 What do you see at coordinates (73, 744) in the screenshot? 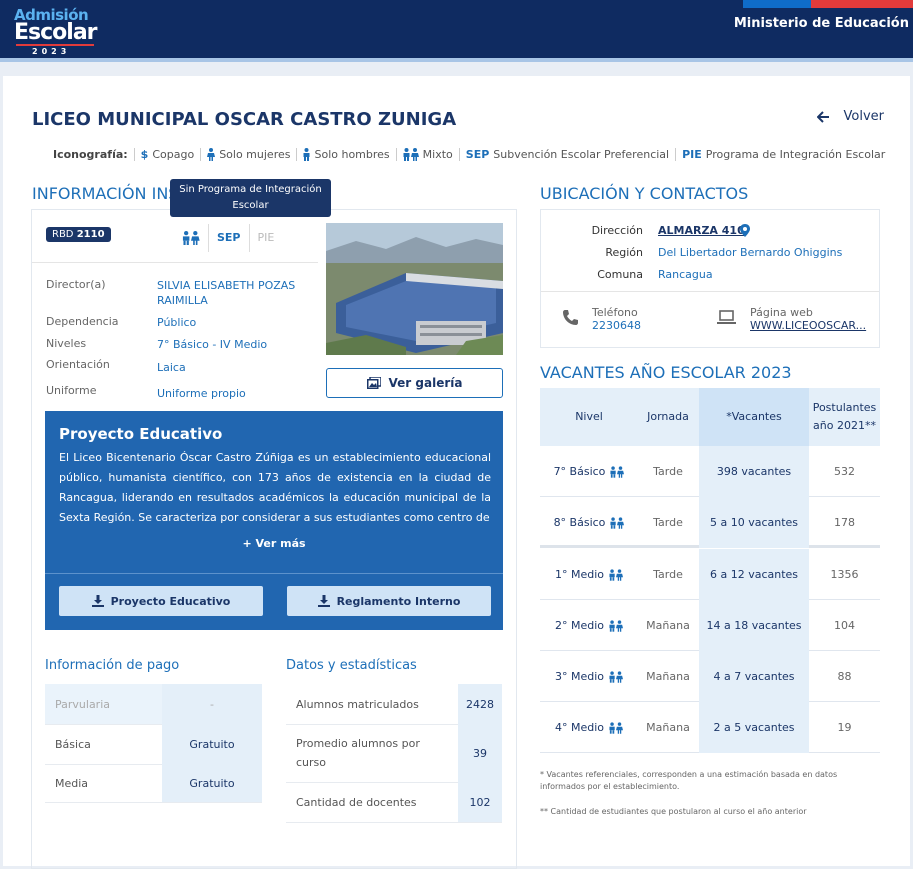
I see `pago-level: Básica` at bounding box center [73, 744].